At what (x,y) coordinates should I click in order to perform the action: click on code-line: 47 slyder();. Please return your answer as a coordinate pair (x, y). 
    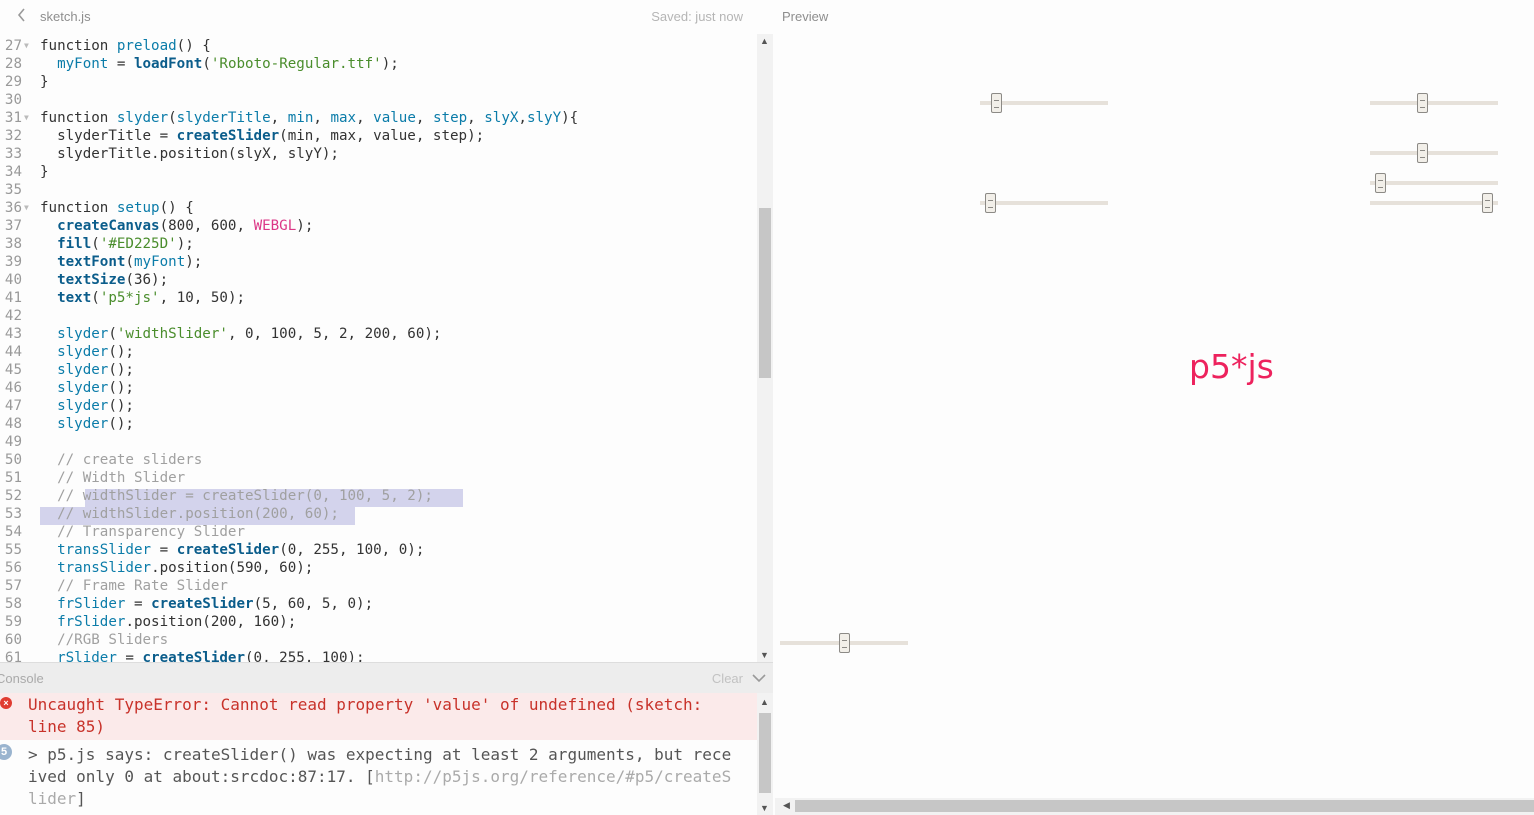
    Looking at the image, I should click on (378, 406).